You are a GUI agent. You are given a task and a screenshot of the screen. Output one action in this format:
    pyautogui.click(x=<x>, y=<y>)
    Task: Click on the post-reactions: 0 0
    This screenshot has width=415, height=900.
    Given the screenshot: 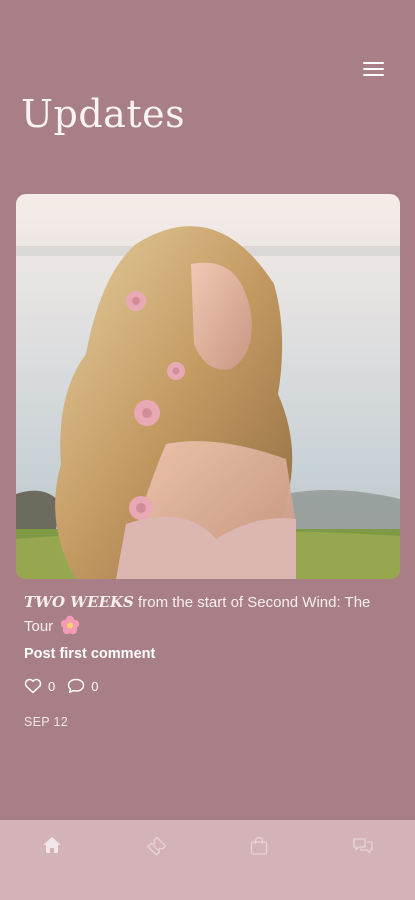 What is the action you would take?
    pyautogui.click(x=61, y=686)
    